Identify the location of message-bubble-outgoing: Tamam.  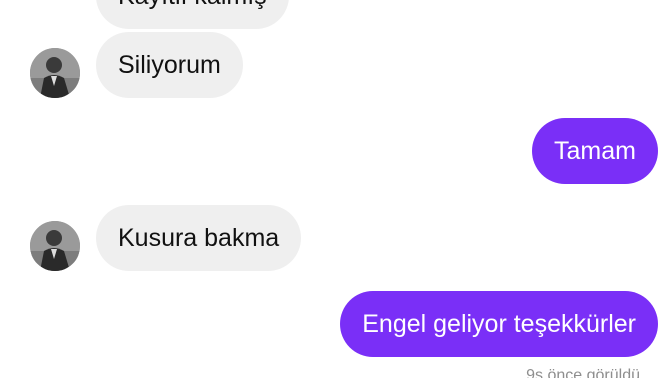
(595, 151).